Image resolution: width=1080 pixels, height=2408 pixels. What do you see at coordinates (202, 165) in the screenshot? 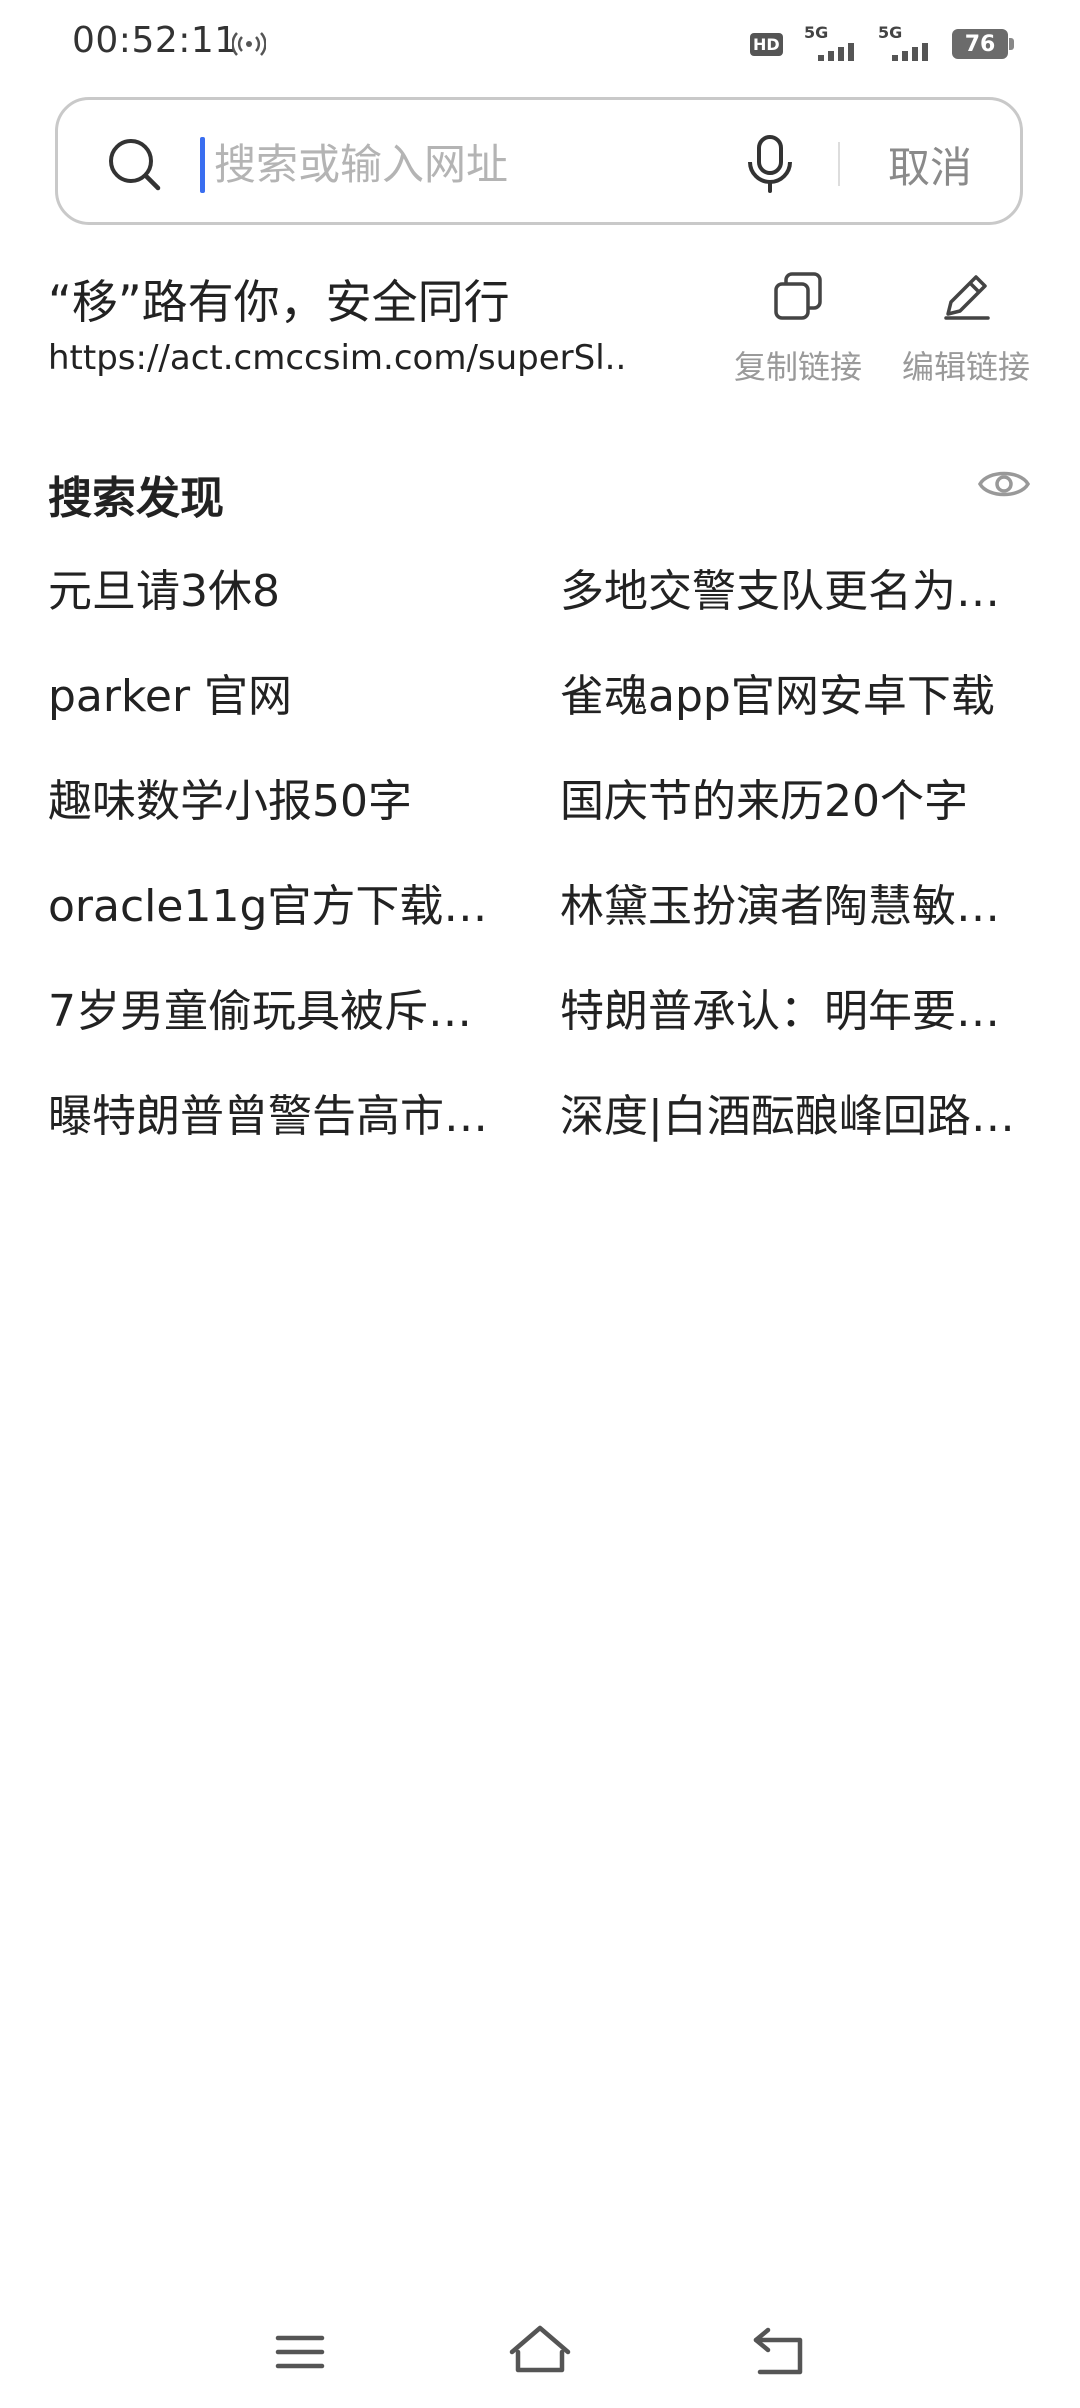
I see `text-cursor` at bounding box center [202, 165].